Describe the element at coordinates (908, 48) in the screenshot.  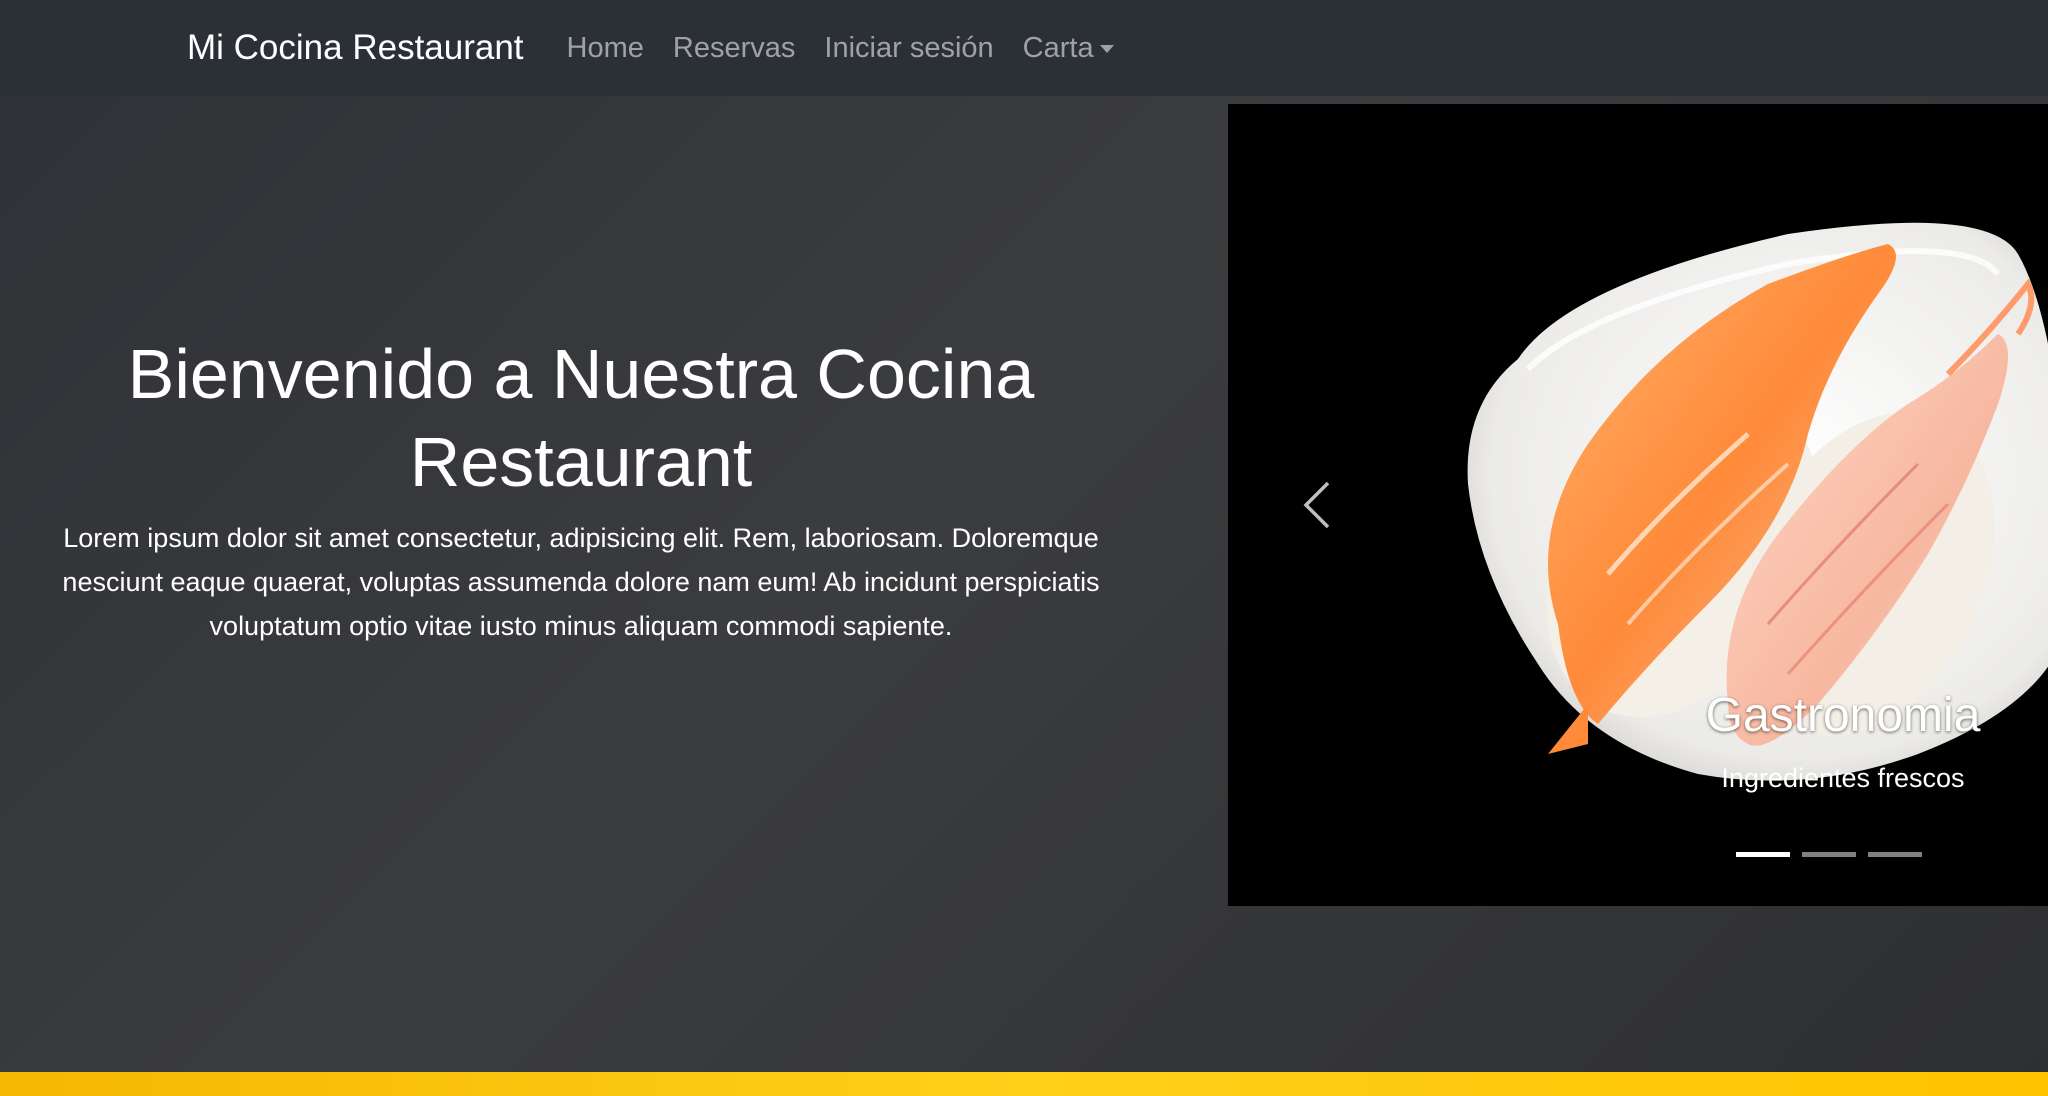
I see `nav-iniciar-sesion: Iniciar sesión` at that location.